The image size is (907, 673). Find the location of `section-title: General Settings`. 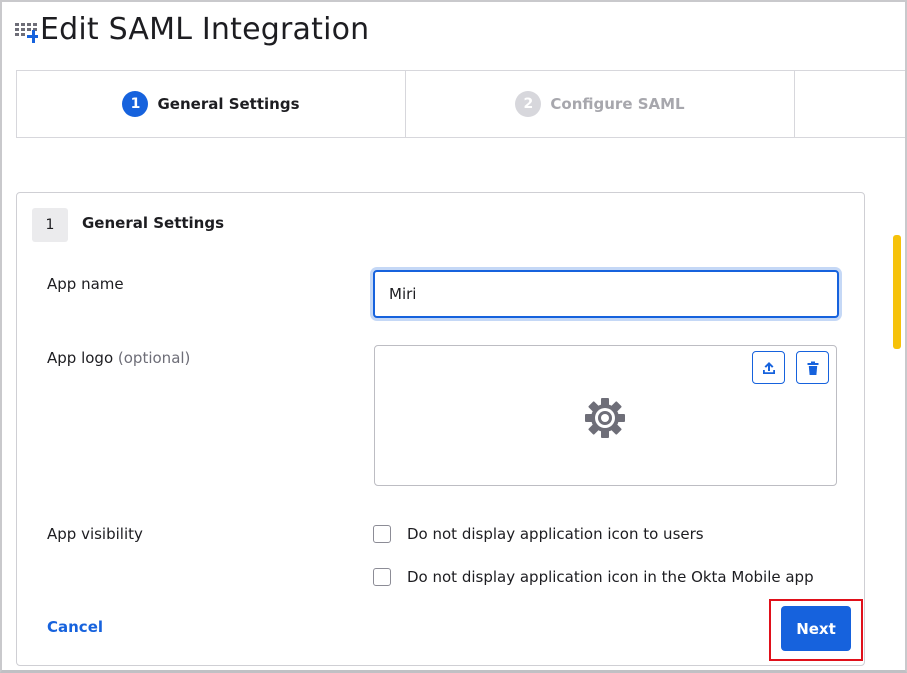

section-title: General Settings is located at coordinates (153, 223).